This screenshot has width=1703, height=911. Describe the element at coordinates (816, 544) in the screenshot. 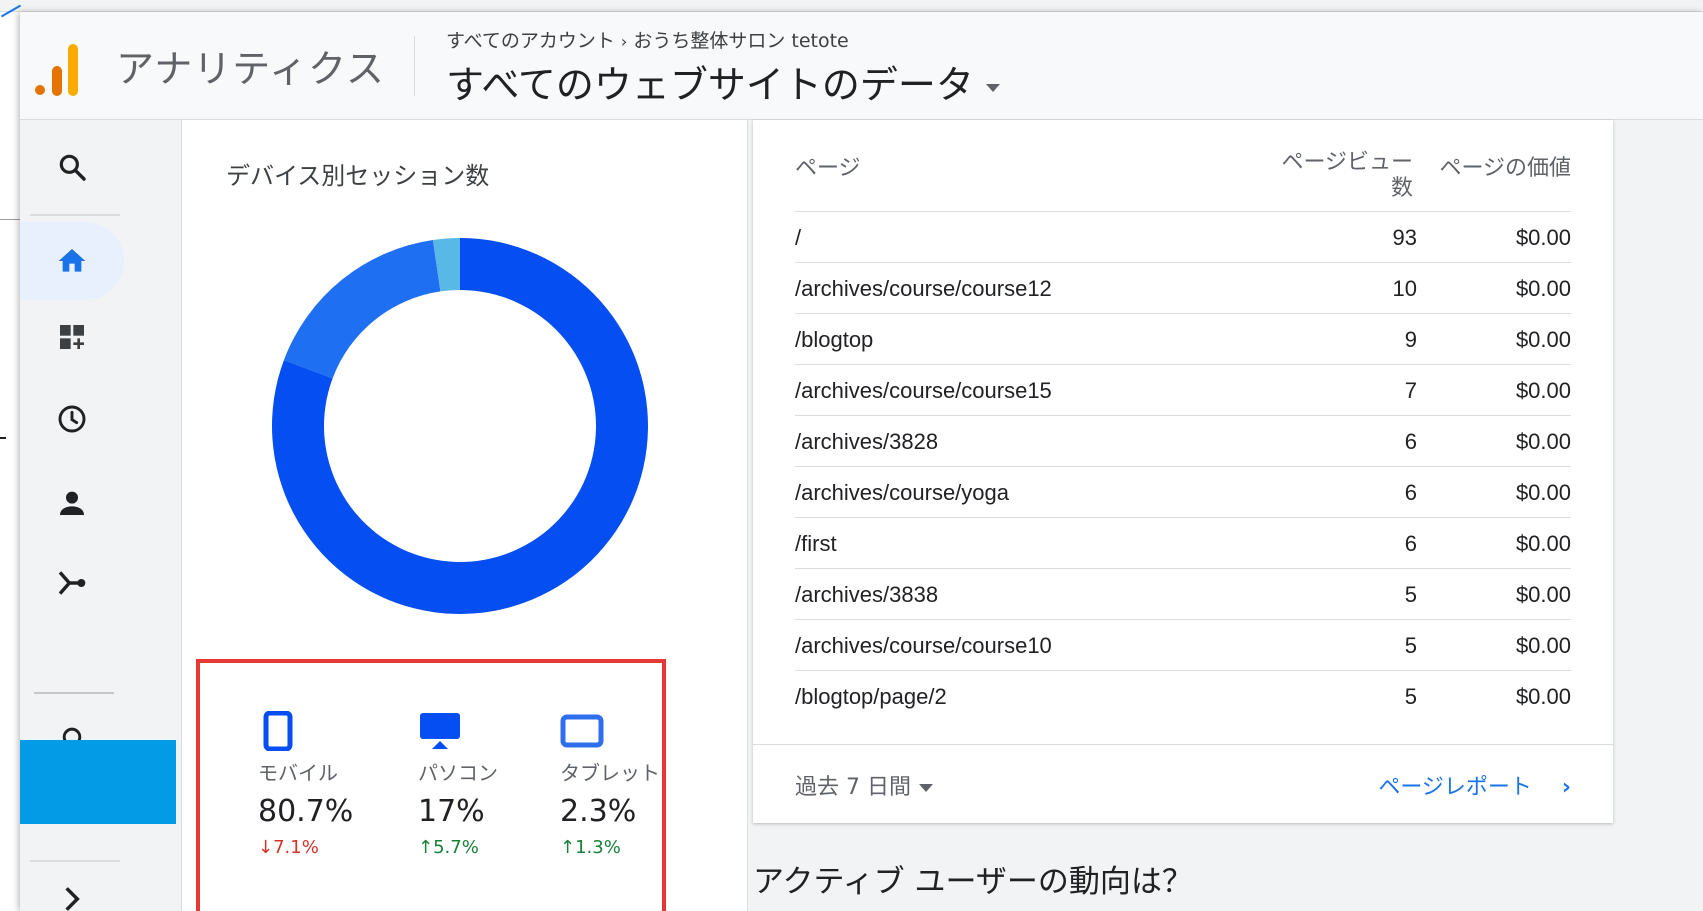

I see `page-path: /first` at that location.